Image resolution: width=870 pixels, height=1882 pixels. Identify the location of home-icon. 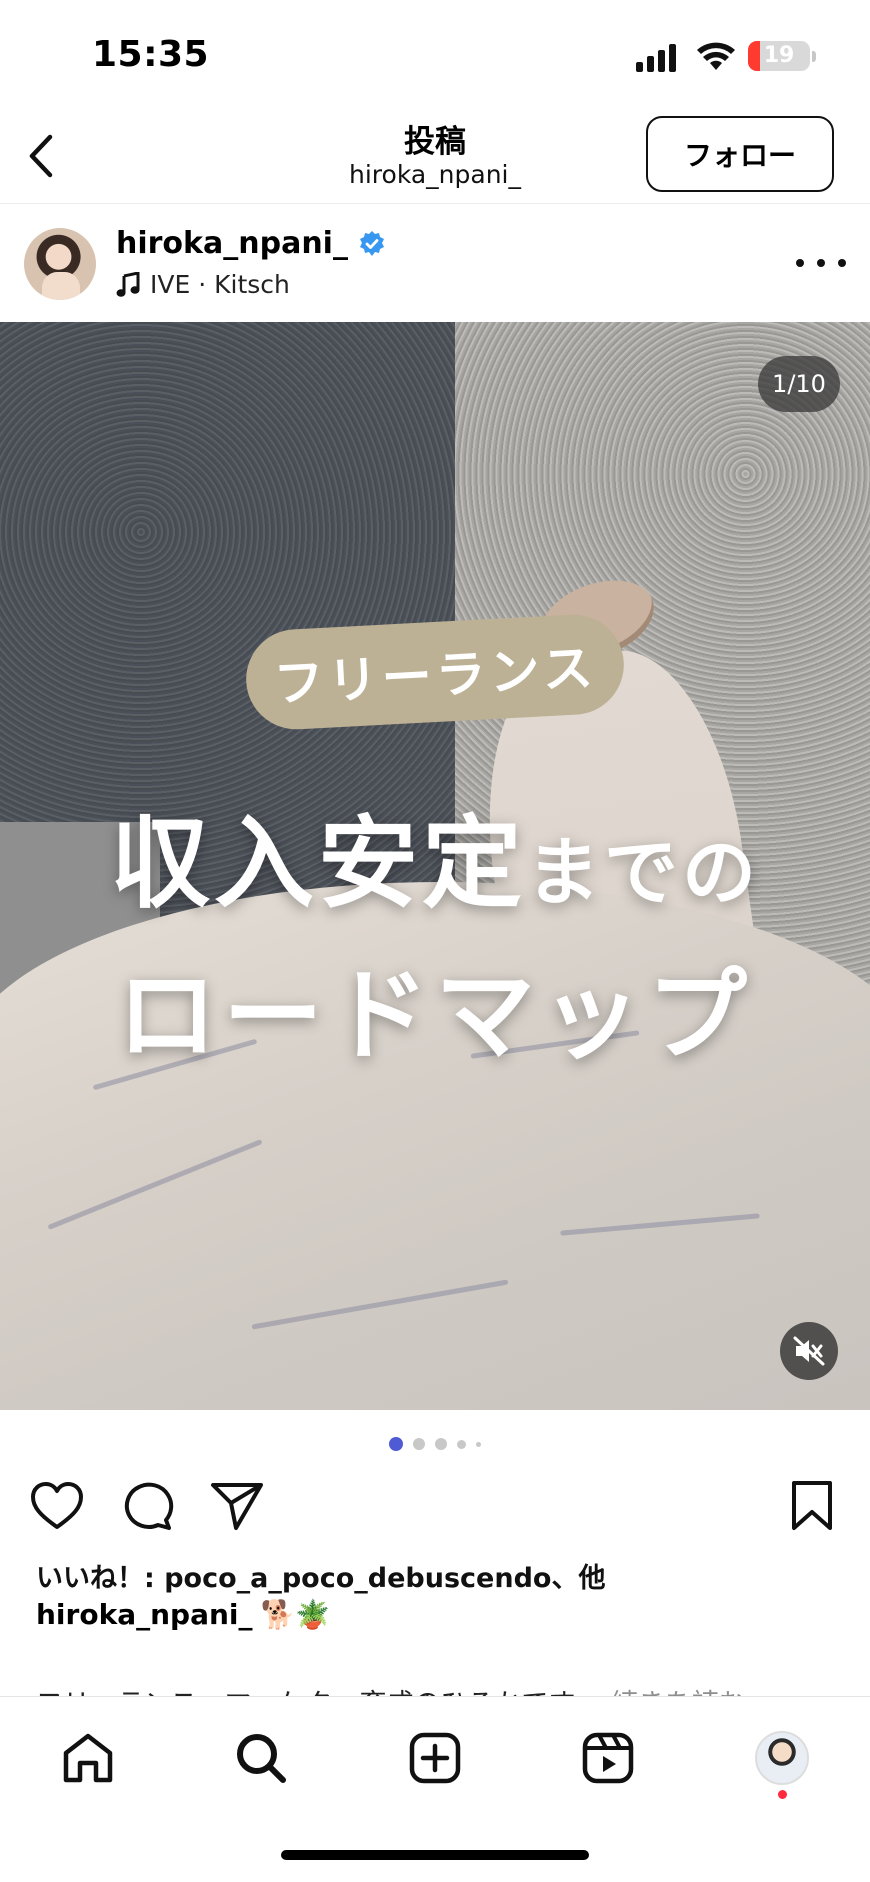
(88, 1758).